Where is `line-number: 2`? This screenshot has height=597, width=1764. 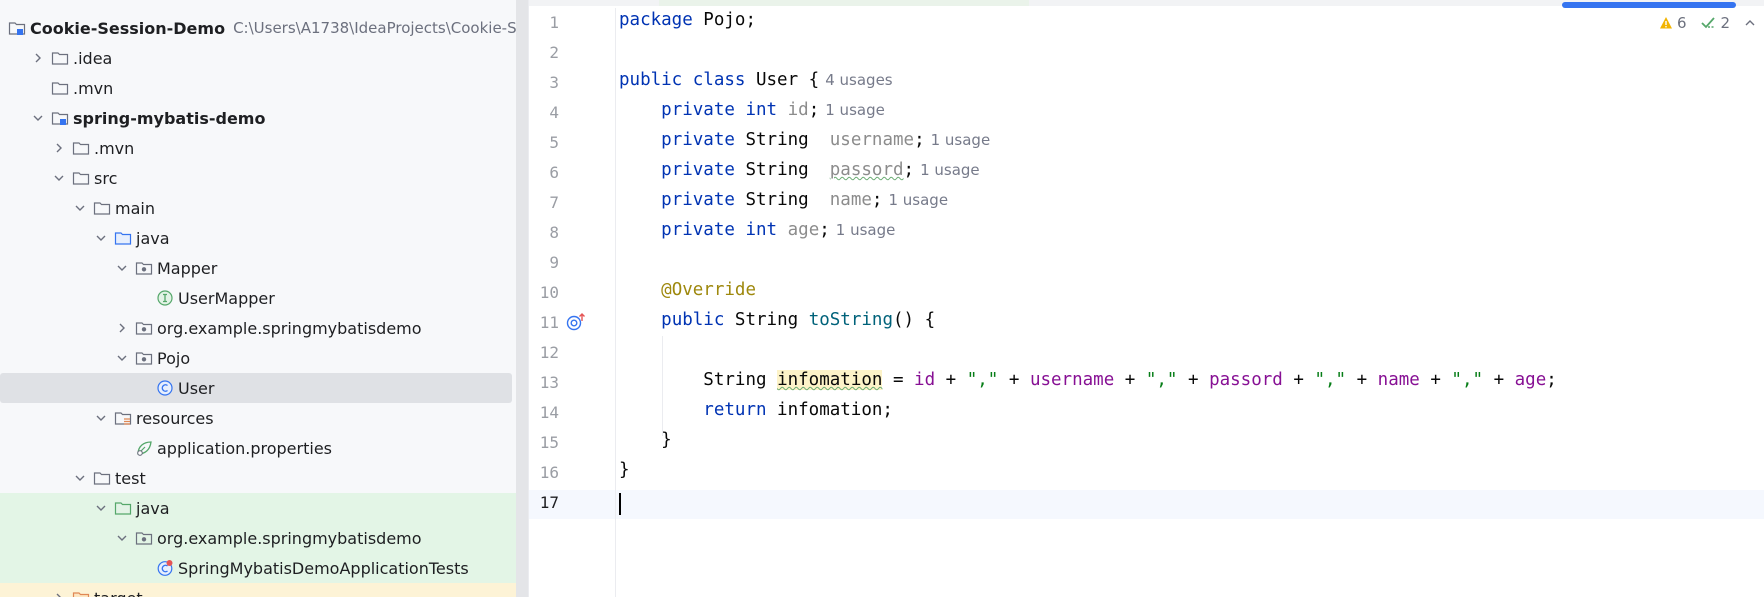
line-number: 2 is located at coordinates (554, 52).